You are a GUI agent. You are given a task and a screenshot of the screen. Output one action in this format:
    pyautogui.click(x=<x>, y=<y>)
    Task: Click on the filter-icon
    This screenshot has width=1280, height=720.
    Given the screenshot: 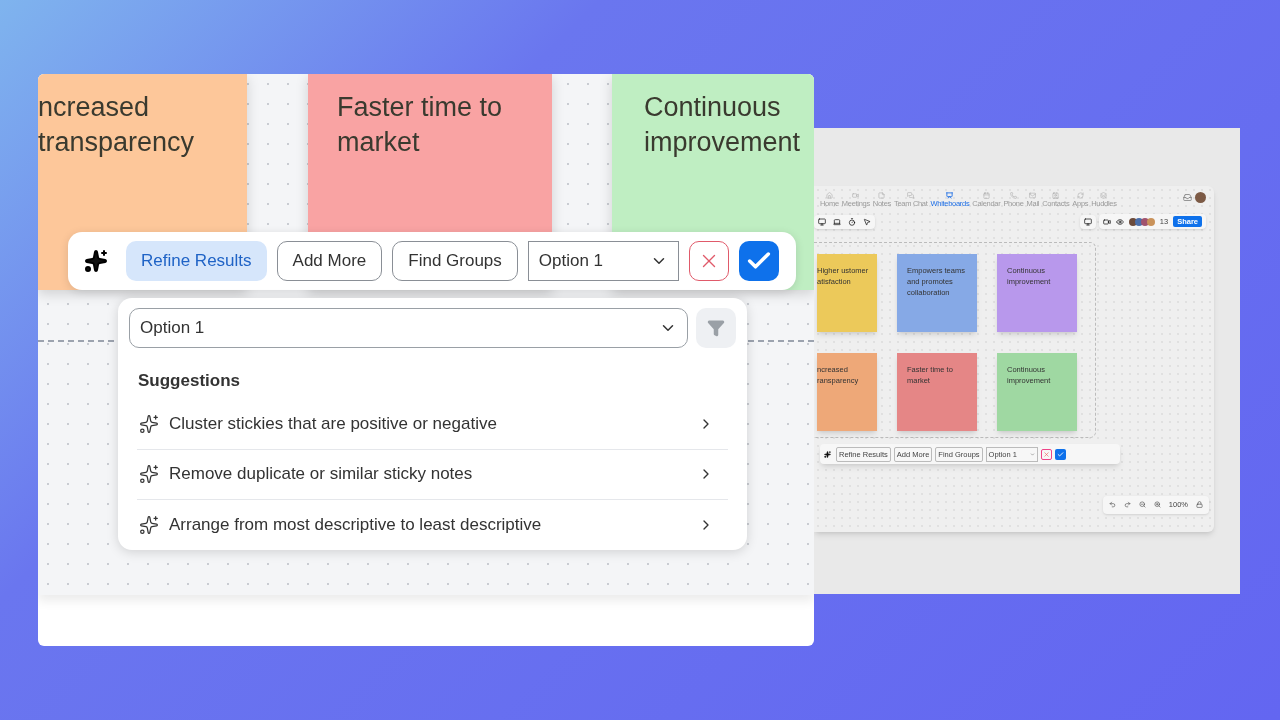 What is the action you would take?
    pyautogui.click(x=716, y=328)
    